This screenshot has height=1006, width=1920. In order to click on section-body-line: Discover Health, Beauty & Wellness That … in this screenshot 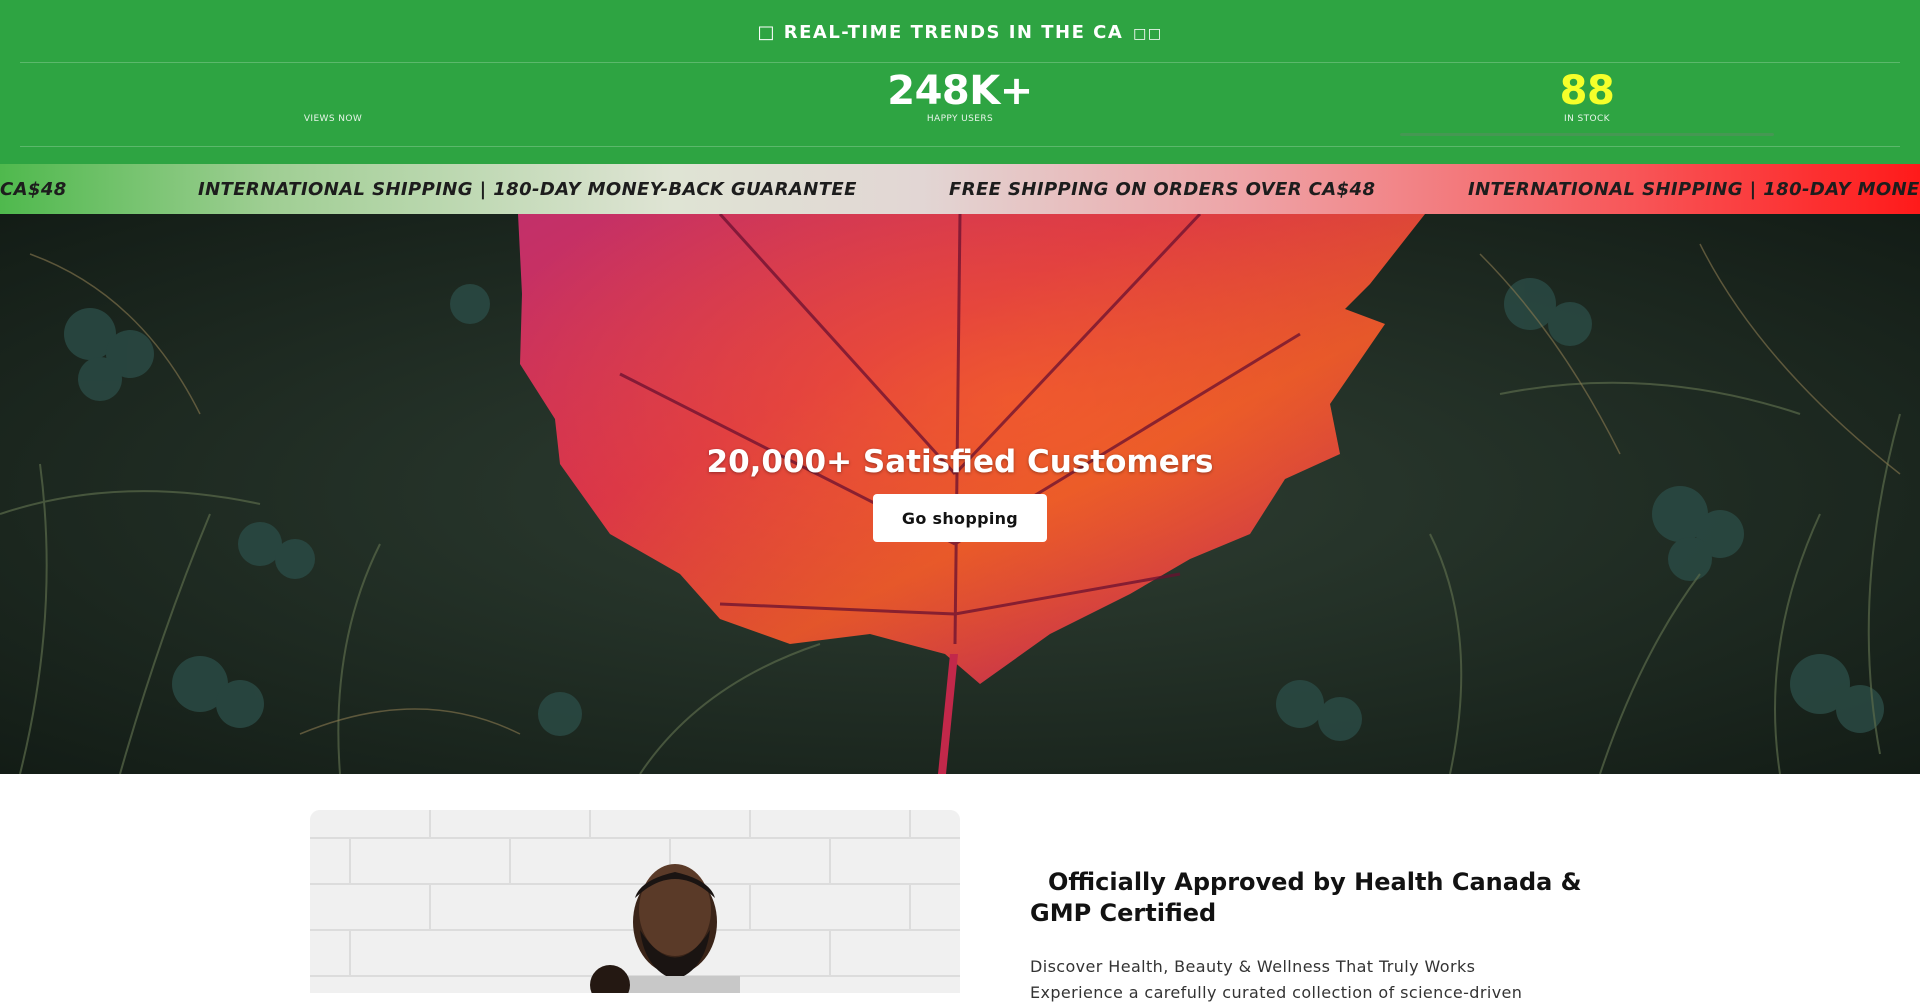, I will do `click(1253, 966)`.